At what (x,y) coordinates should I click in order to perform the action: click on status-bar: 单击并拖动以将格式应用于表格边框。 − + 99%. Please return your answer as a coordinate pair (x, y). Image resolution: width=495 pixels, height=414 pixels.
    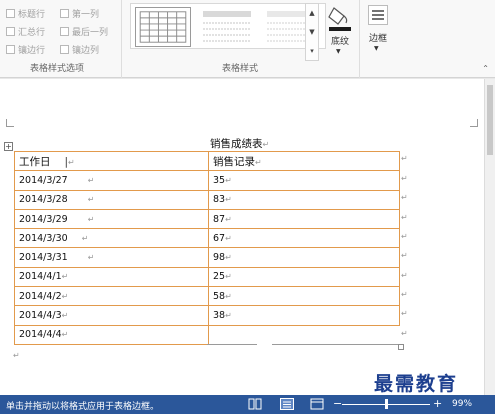
    Looking at the image, I should click on (247, 404).